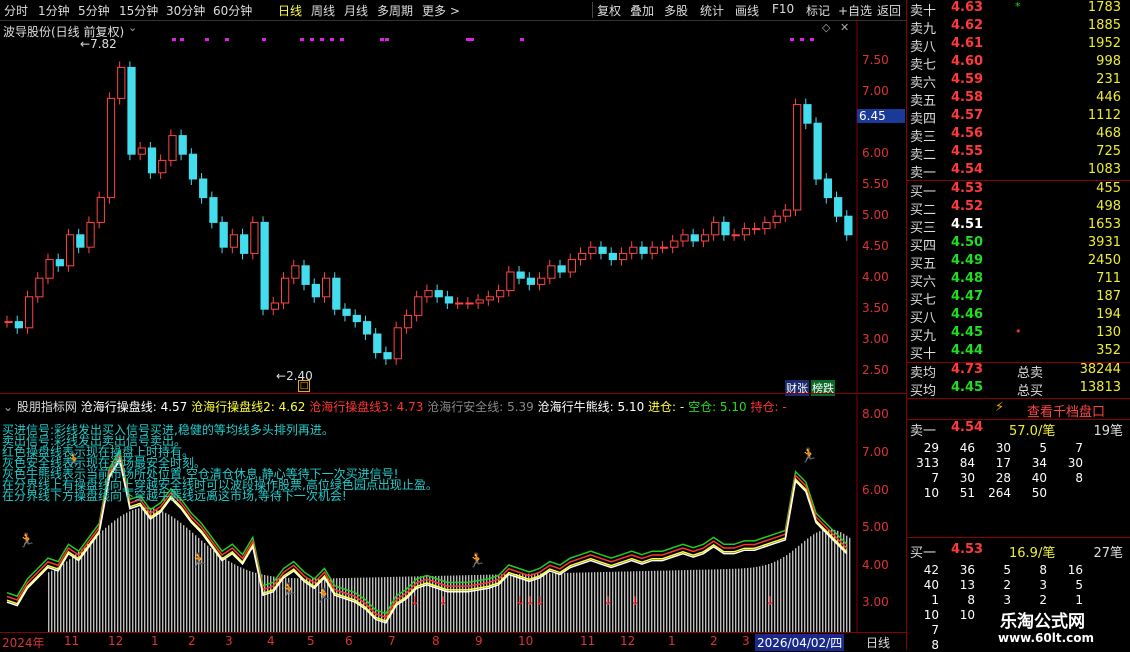 The image size is (1130, 652). I want to click on bid-row: 买三 4.51 1653, so click(1018, 226).